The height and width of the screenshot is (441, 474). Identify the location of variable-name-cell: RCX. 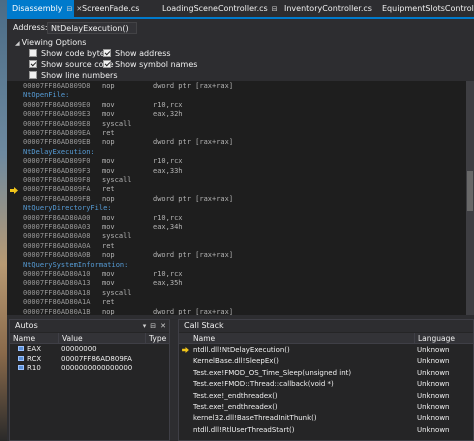
(38, 360).